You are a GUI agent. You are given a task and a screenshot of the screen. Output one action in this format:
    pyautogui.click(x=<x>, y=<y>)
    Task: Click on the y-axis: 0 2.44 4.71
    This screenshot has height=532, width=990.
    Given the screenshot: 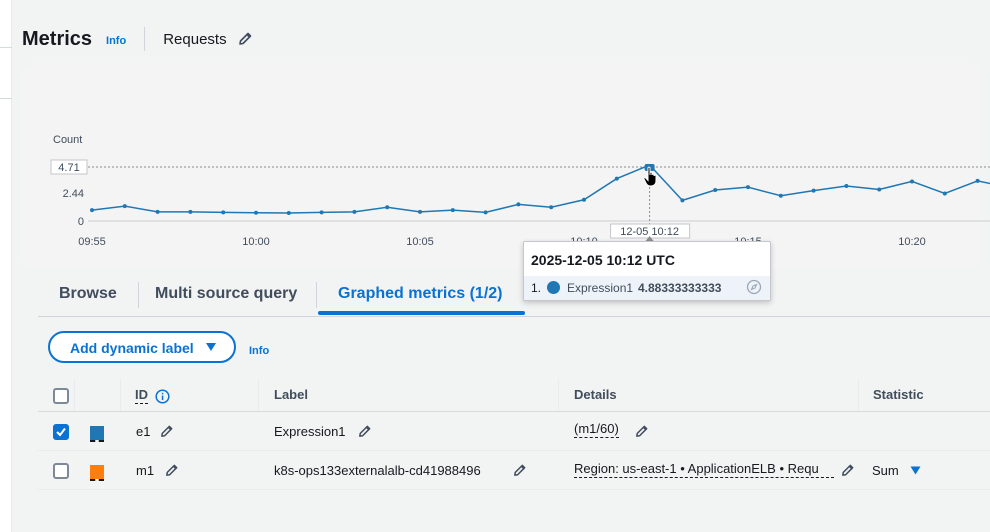 What is the action you would take?
    pyautogui.click(x=520, y=193)
    